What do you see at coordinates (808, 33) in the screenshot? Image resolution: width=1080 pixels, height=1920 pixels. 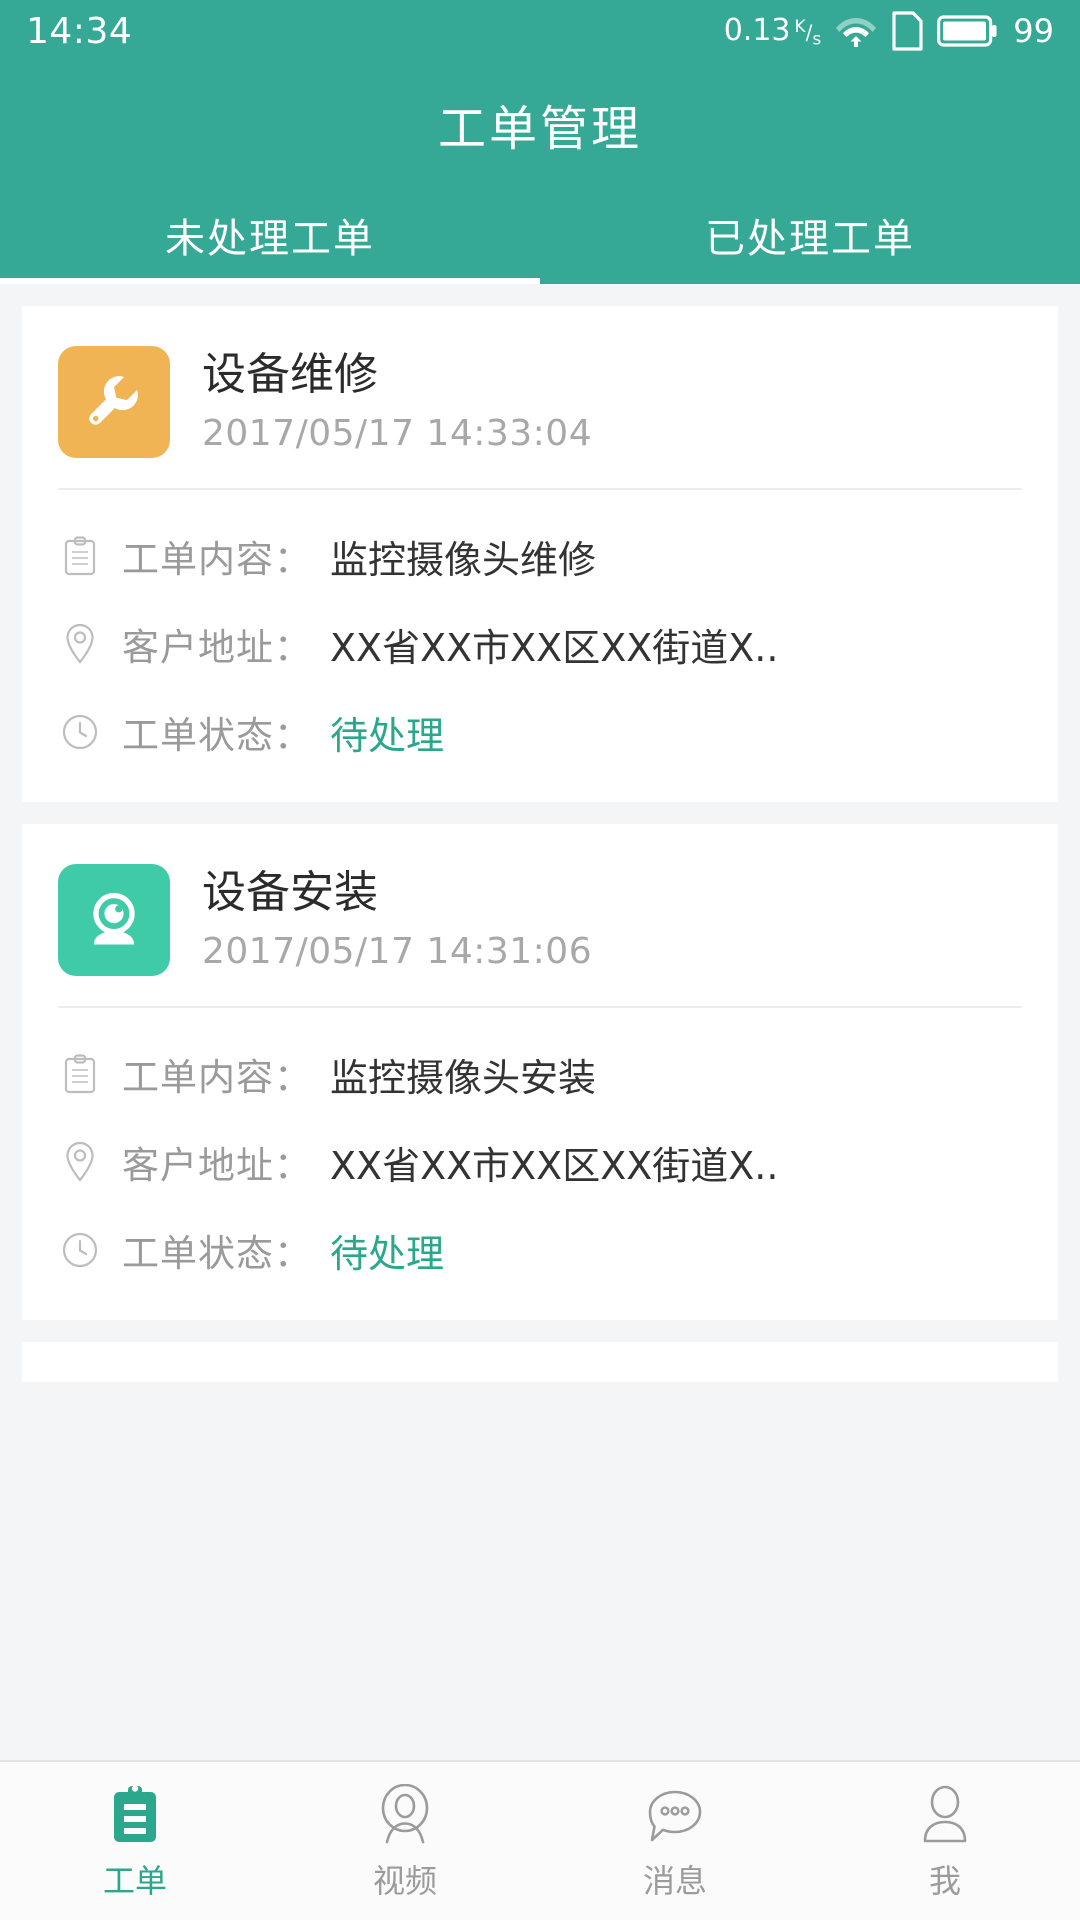 I see `network-speed-unit: K/s` at bounding box center [808, 33].